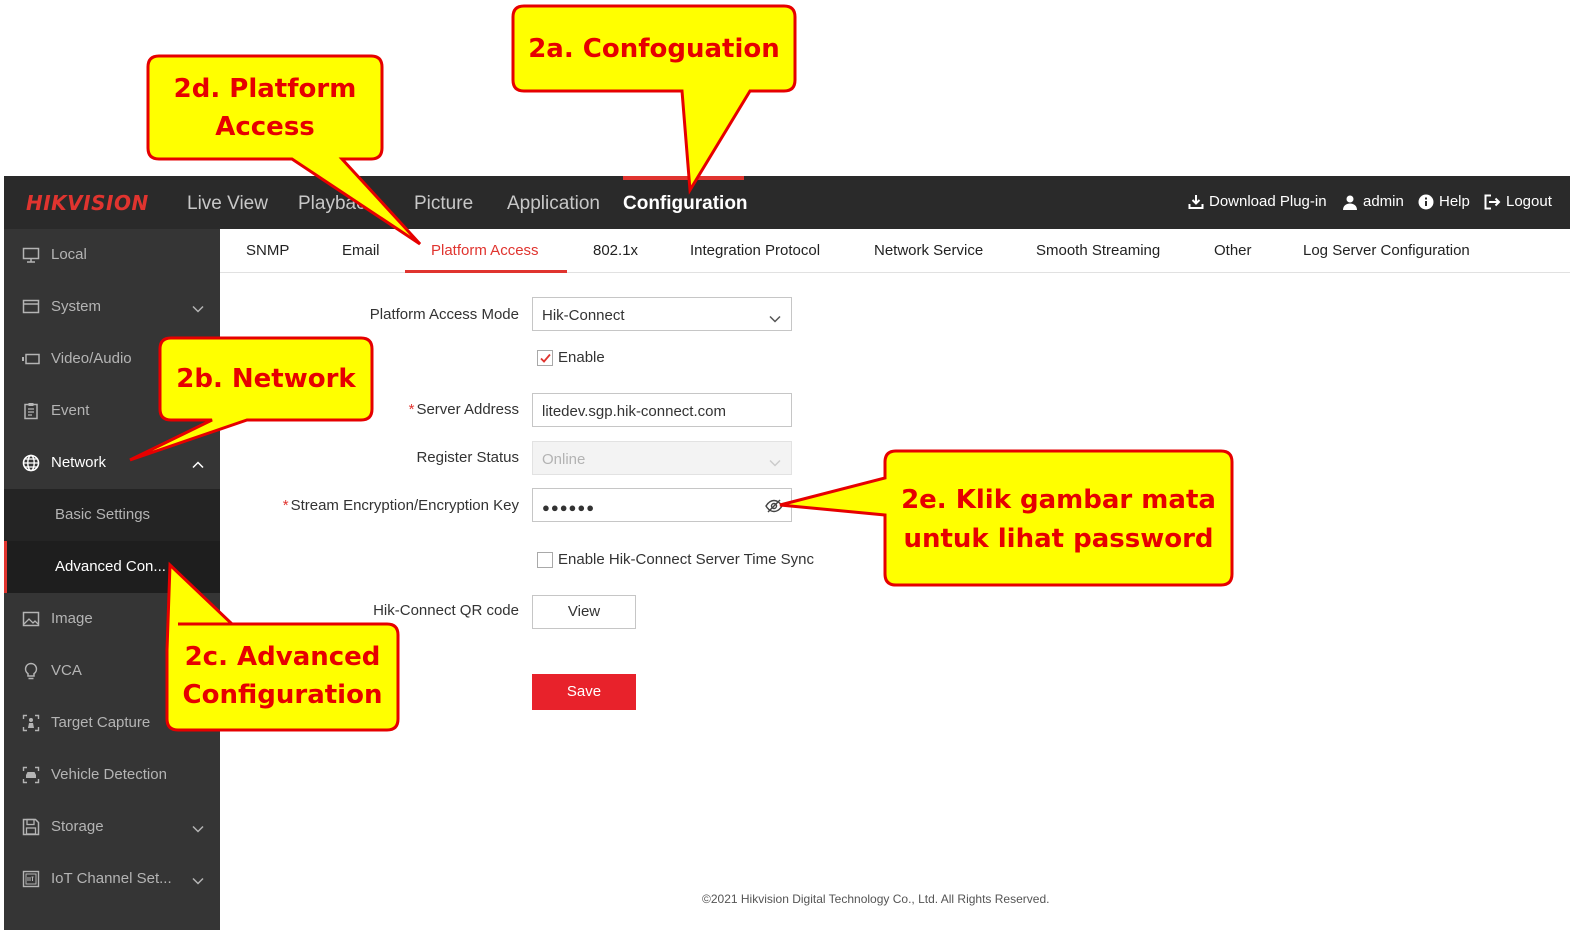 This screenshot has width=1570, height=934. Describe the element at coordinates (404, 505) in the screenshot. I see `encryption-key-label-text: Stream Encryption/Encryption Key` at that location.